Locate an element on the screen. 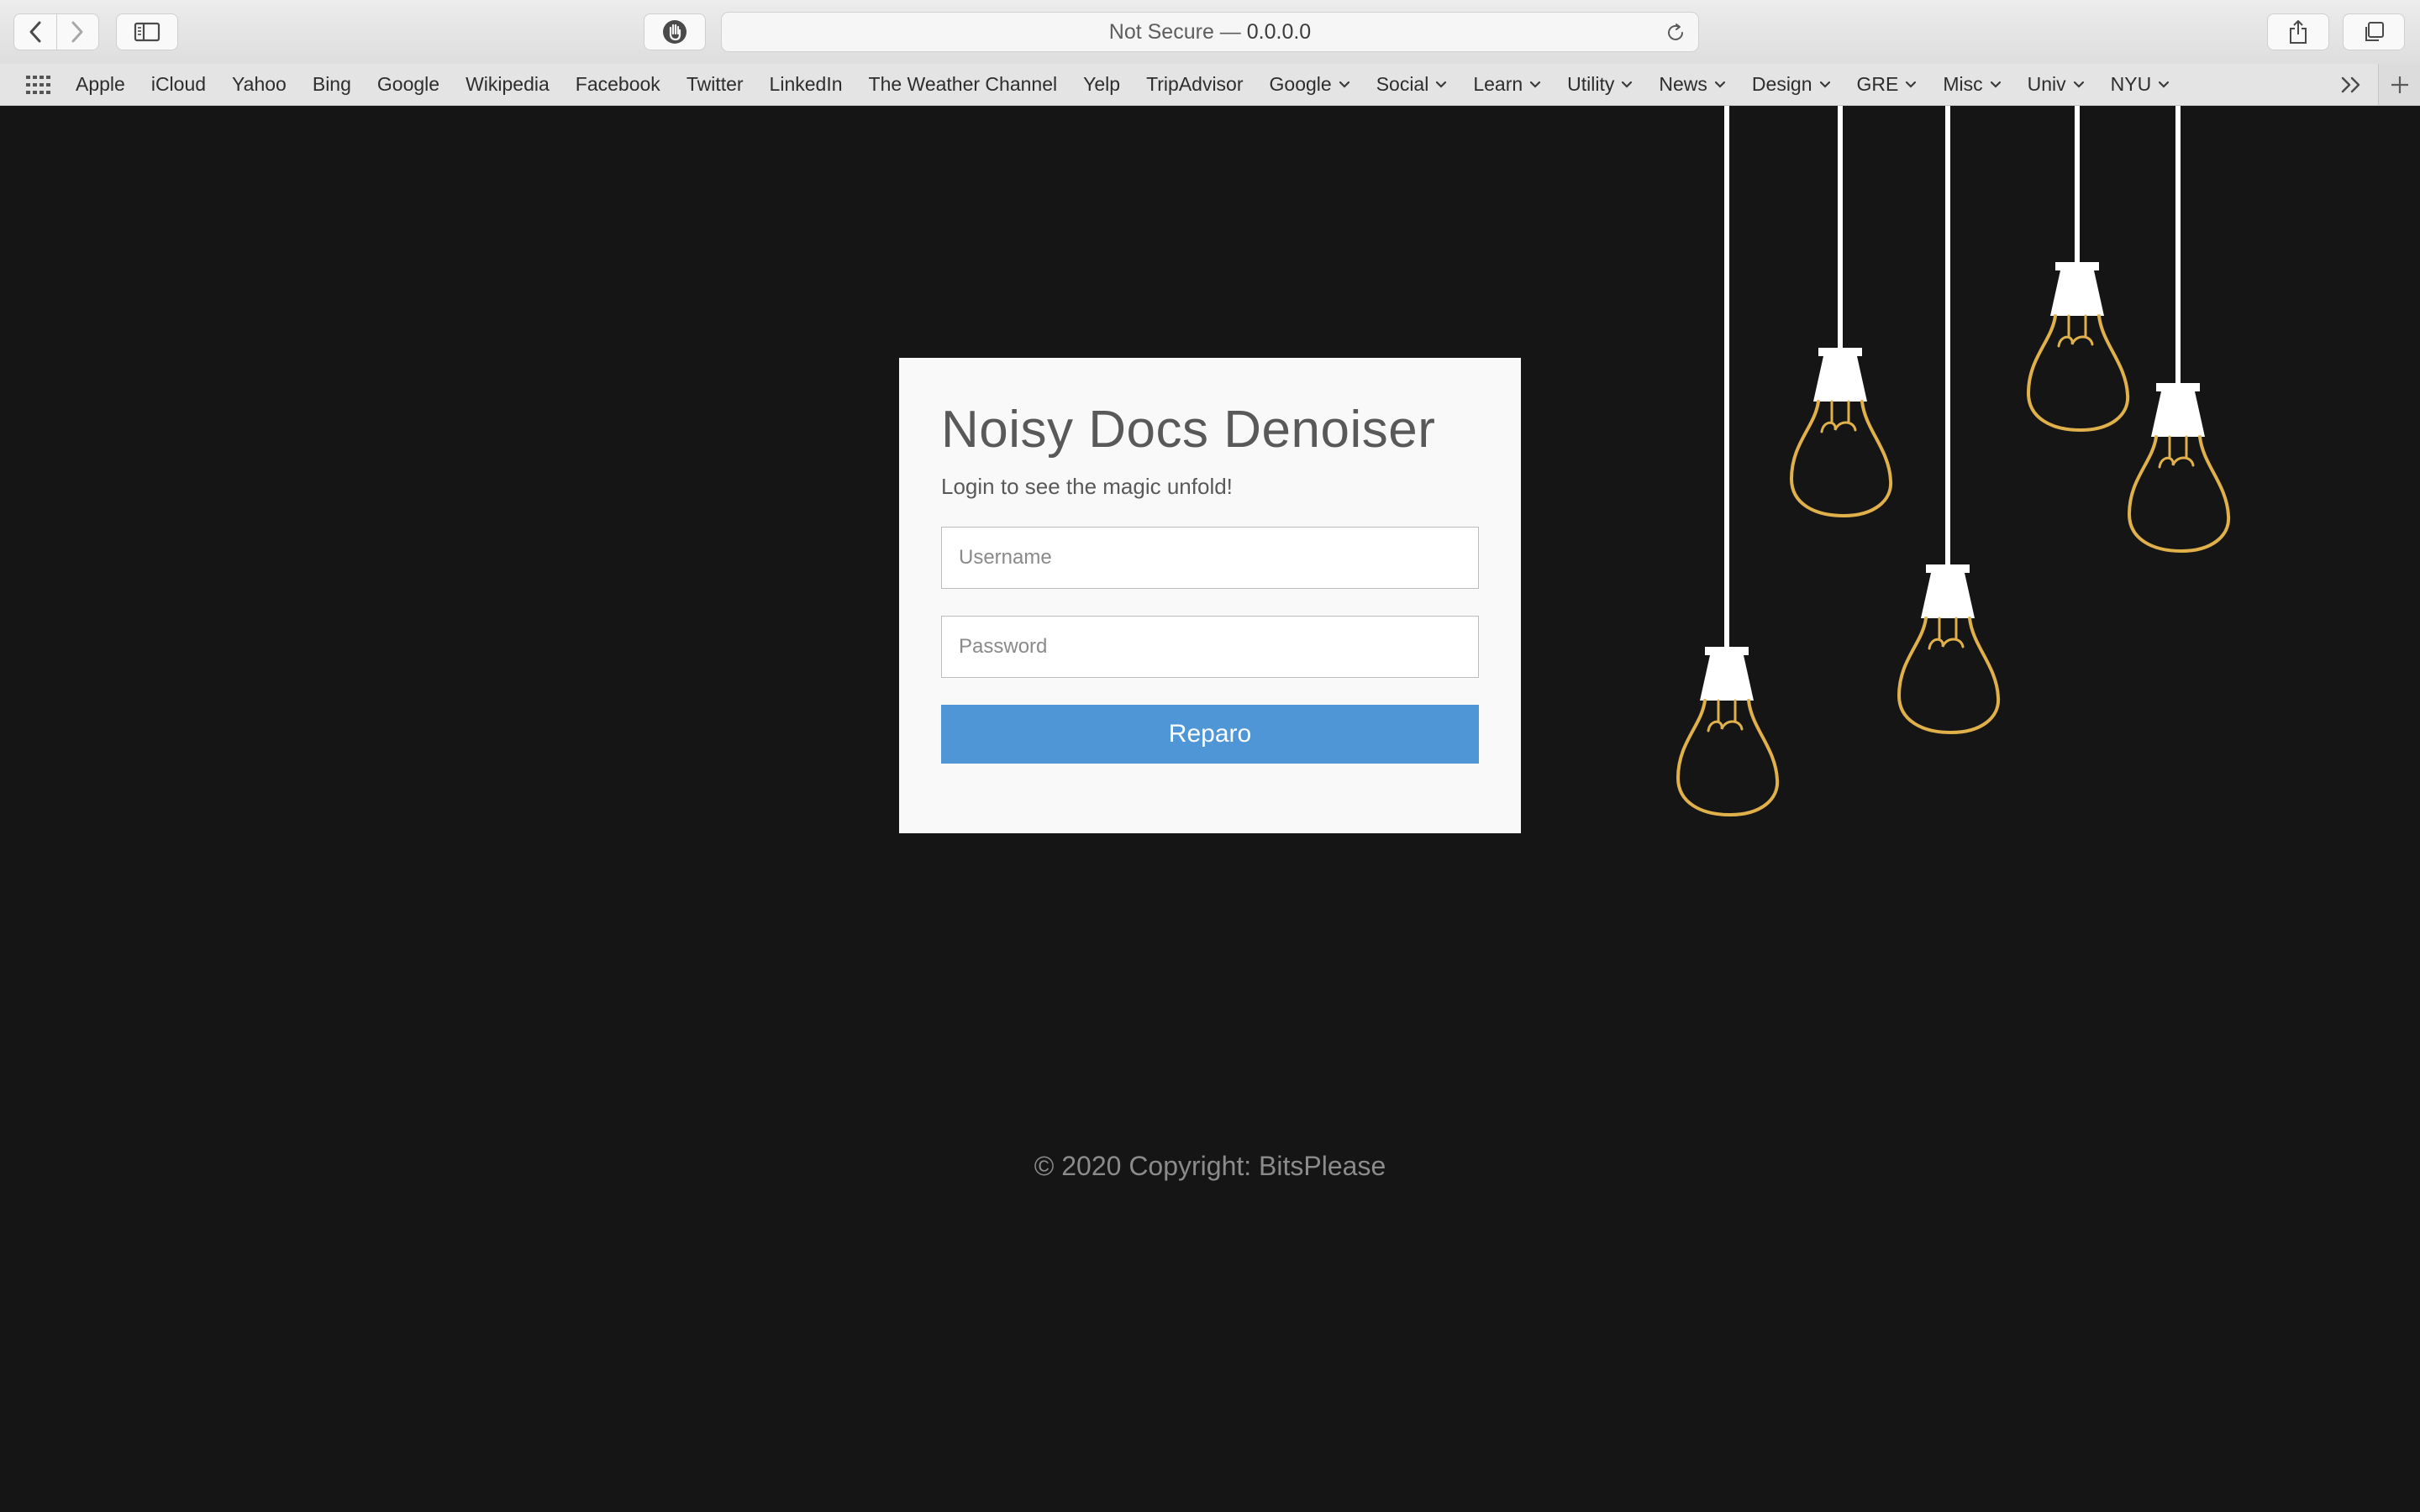 This screenshot has width=2420, height=1512. login-button: Reparo is located at coordinates (1210, 734).